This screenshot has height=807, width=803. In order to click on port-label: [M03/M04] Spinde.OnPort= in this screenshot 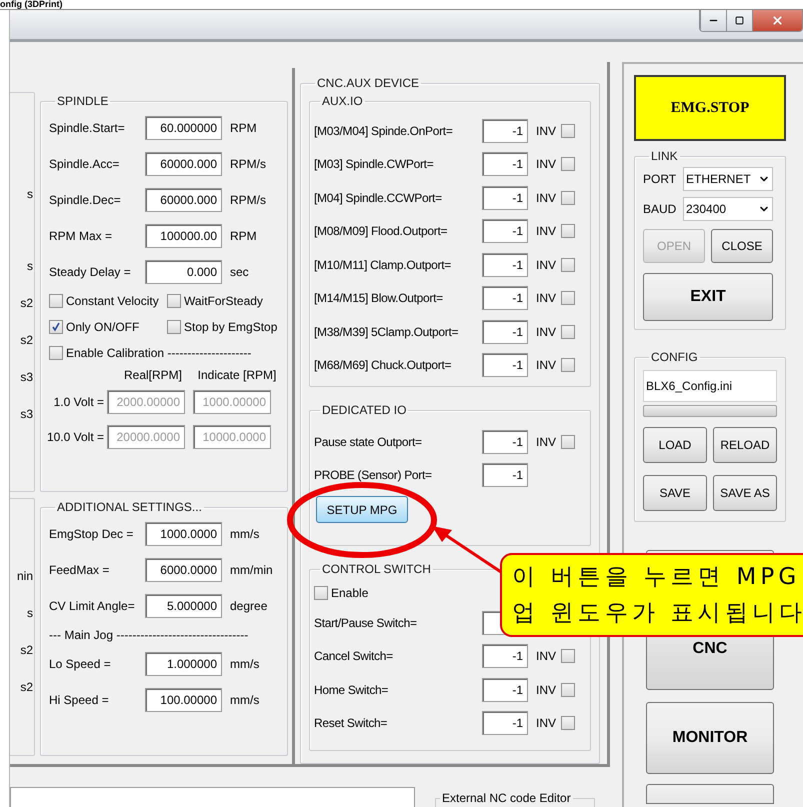, I will do `click(384, 131)`.